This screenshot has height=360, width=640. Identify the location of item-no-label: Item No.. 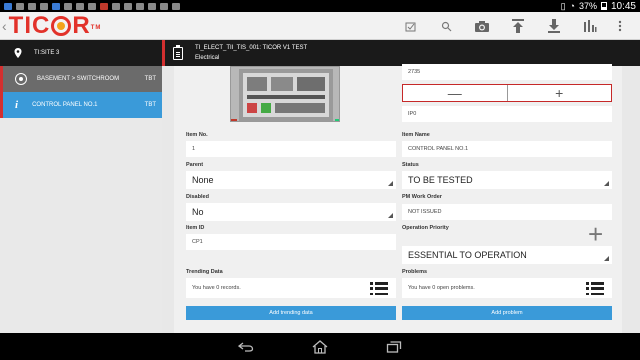
(197, 135).